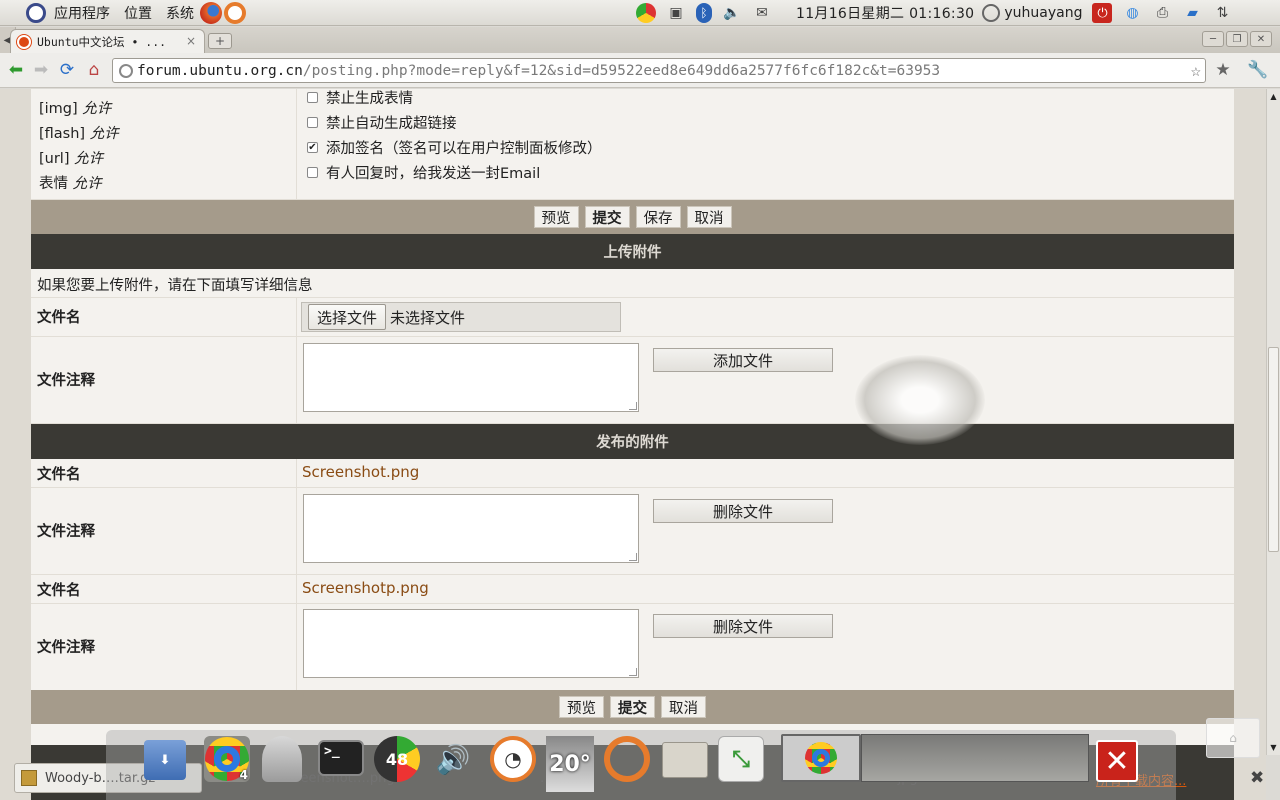  What do you see at coordinates (82, 13) in the screenshot?
I see `menu-applications: 应用程序` at bounding box center [82, 13].